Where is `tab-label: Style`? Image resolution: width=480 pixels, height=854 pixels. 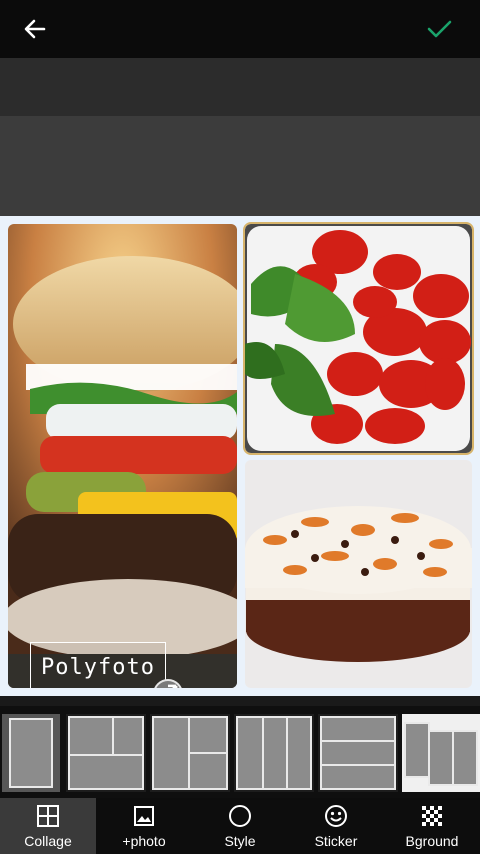
tab-label: Style is located at coordinates (240, 841).